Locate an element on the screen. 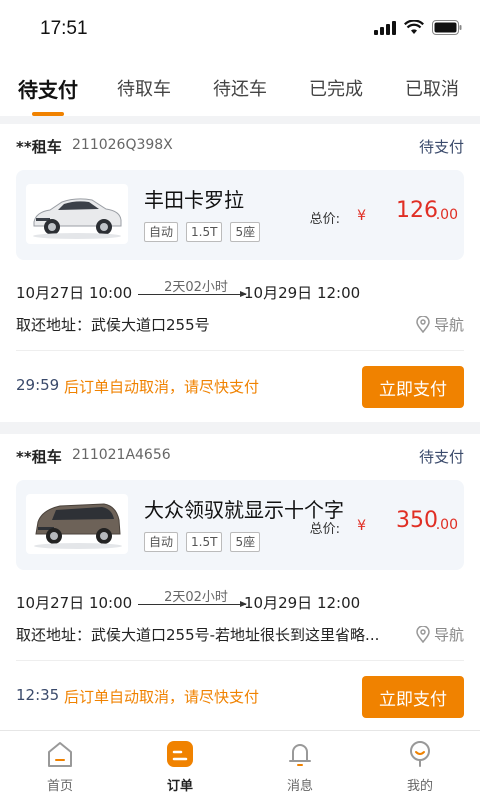  address-row: 取还地址：武侯大道口255号 导航 is located at coordinates (240, 326).